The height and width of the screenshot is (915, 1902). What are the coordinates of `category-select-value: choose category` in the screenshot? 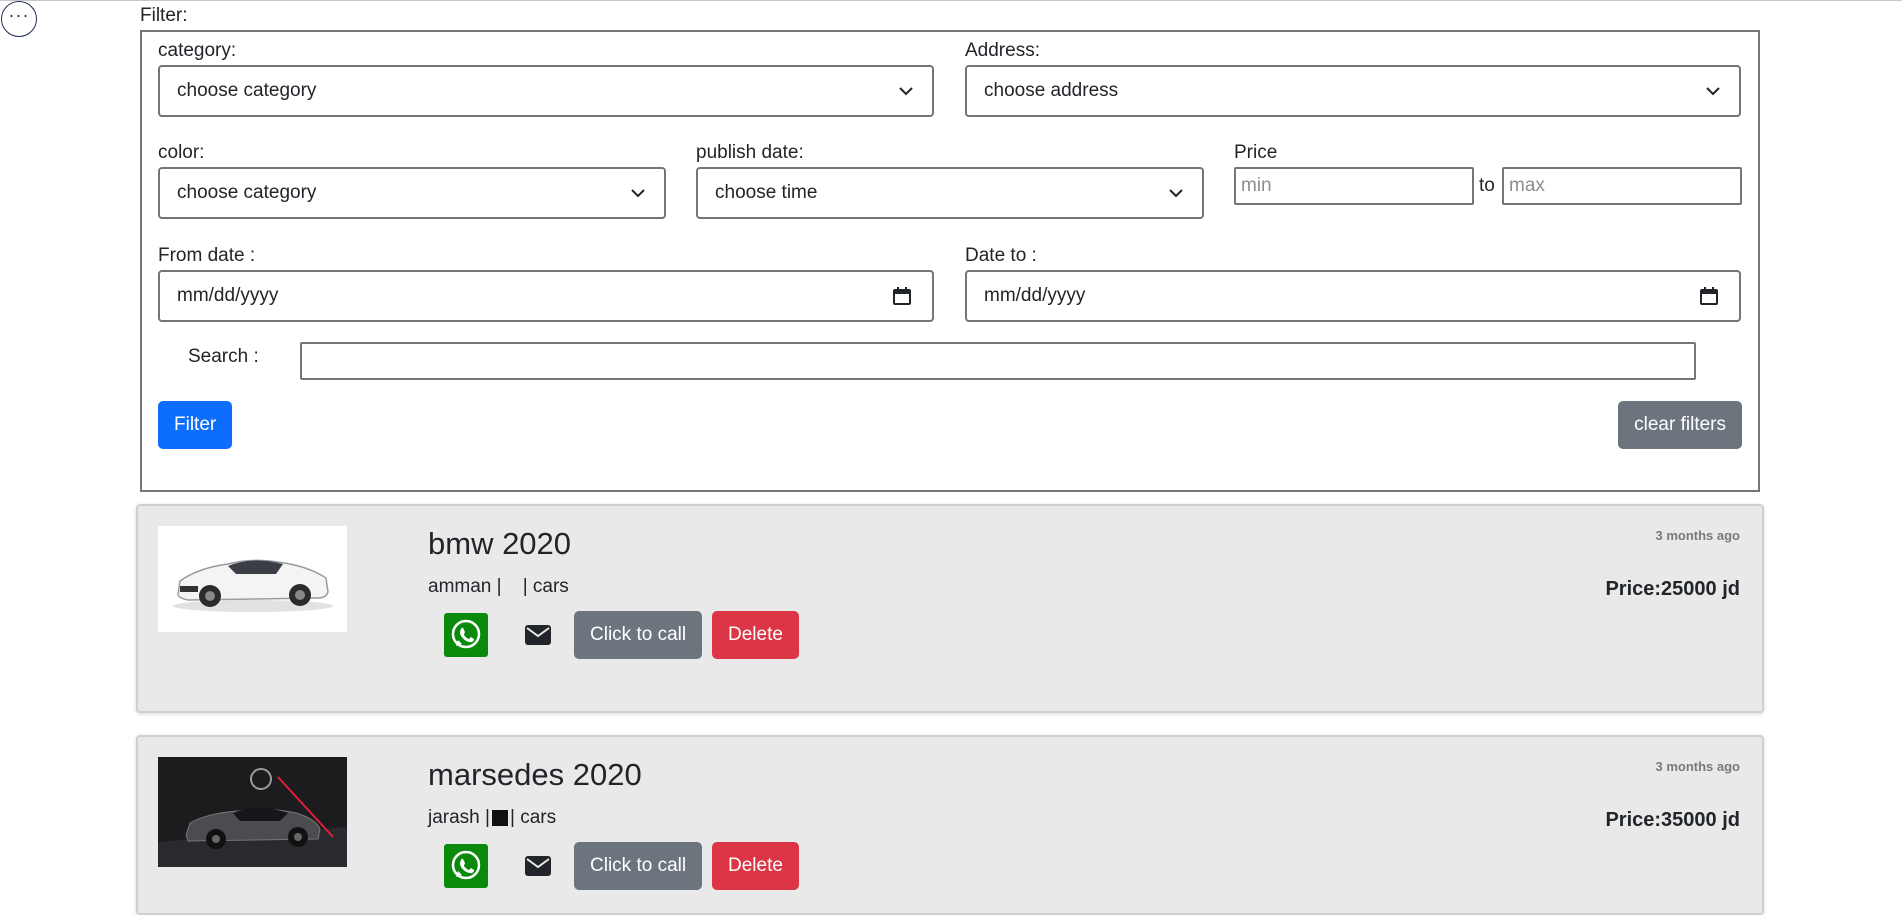 It's located at (247, 90).